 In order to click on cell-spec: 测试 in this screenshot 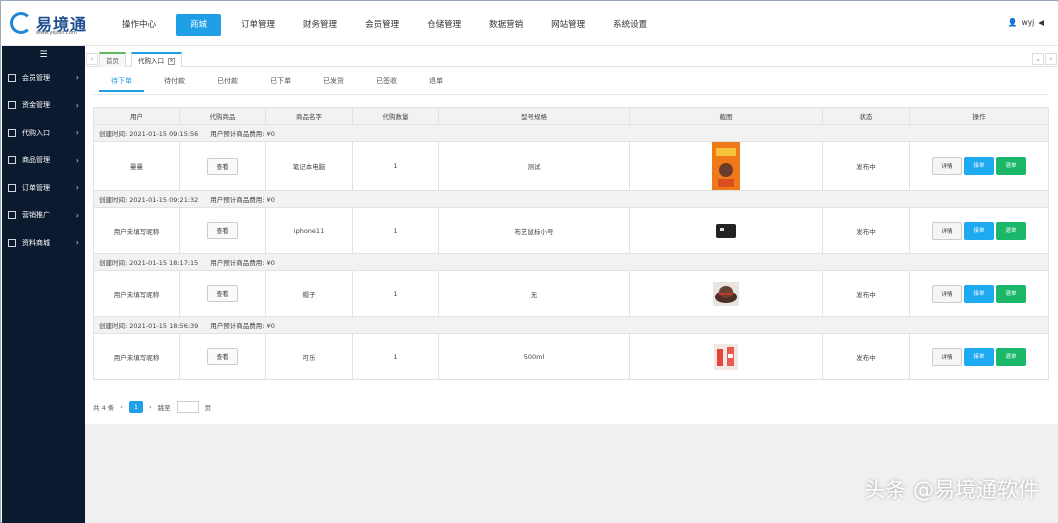, I will do `click(534, 166)`.